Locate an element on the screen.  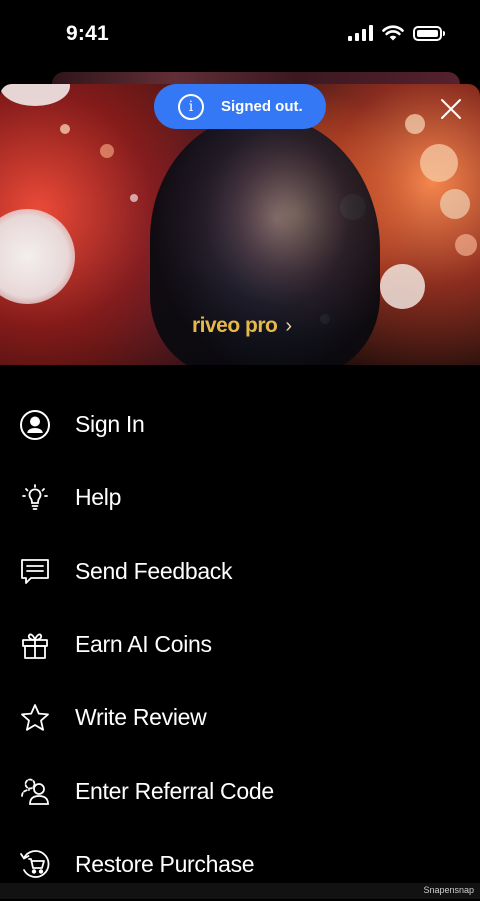
menu-item-label: Sign In is located at coordinates (110, 424).